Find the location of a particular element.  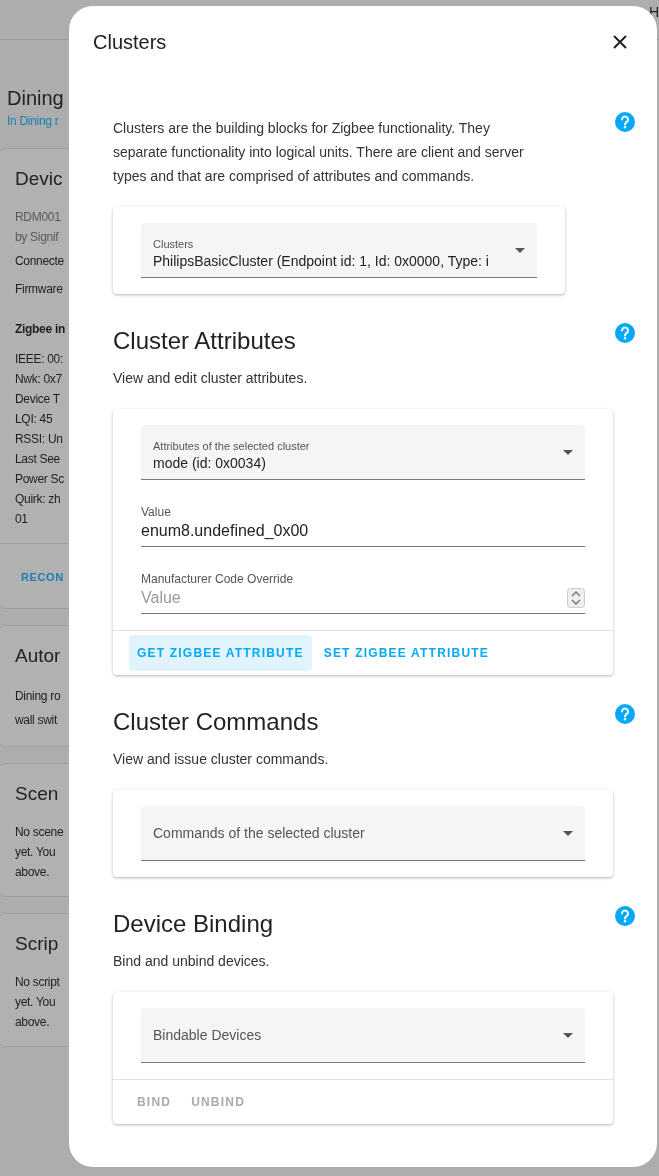

page-title: Dining is located at coordinates (35, 98).